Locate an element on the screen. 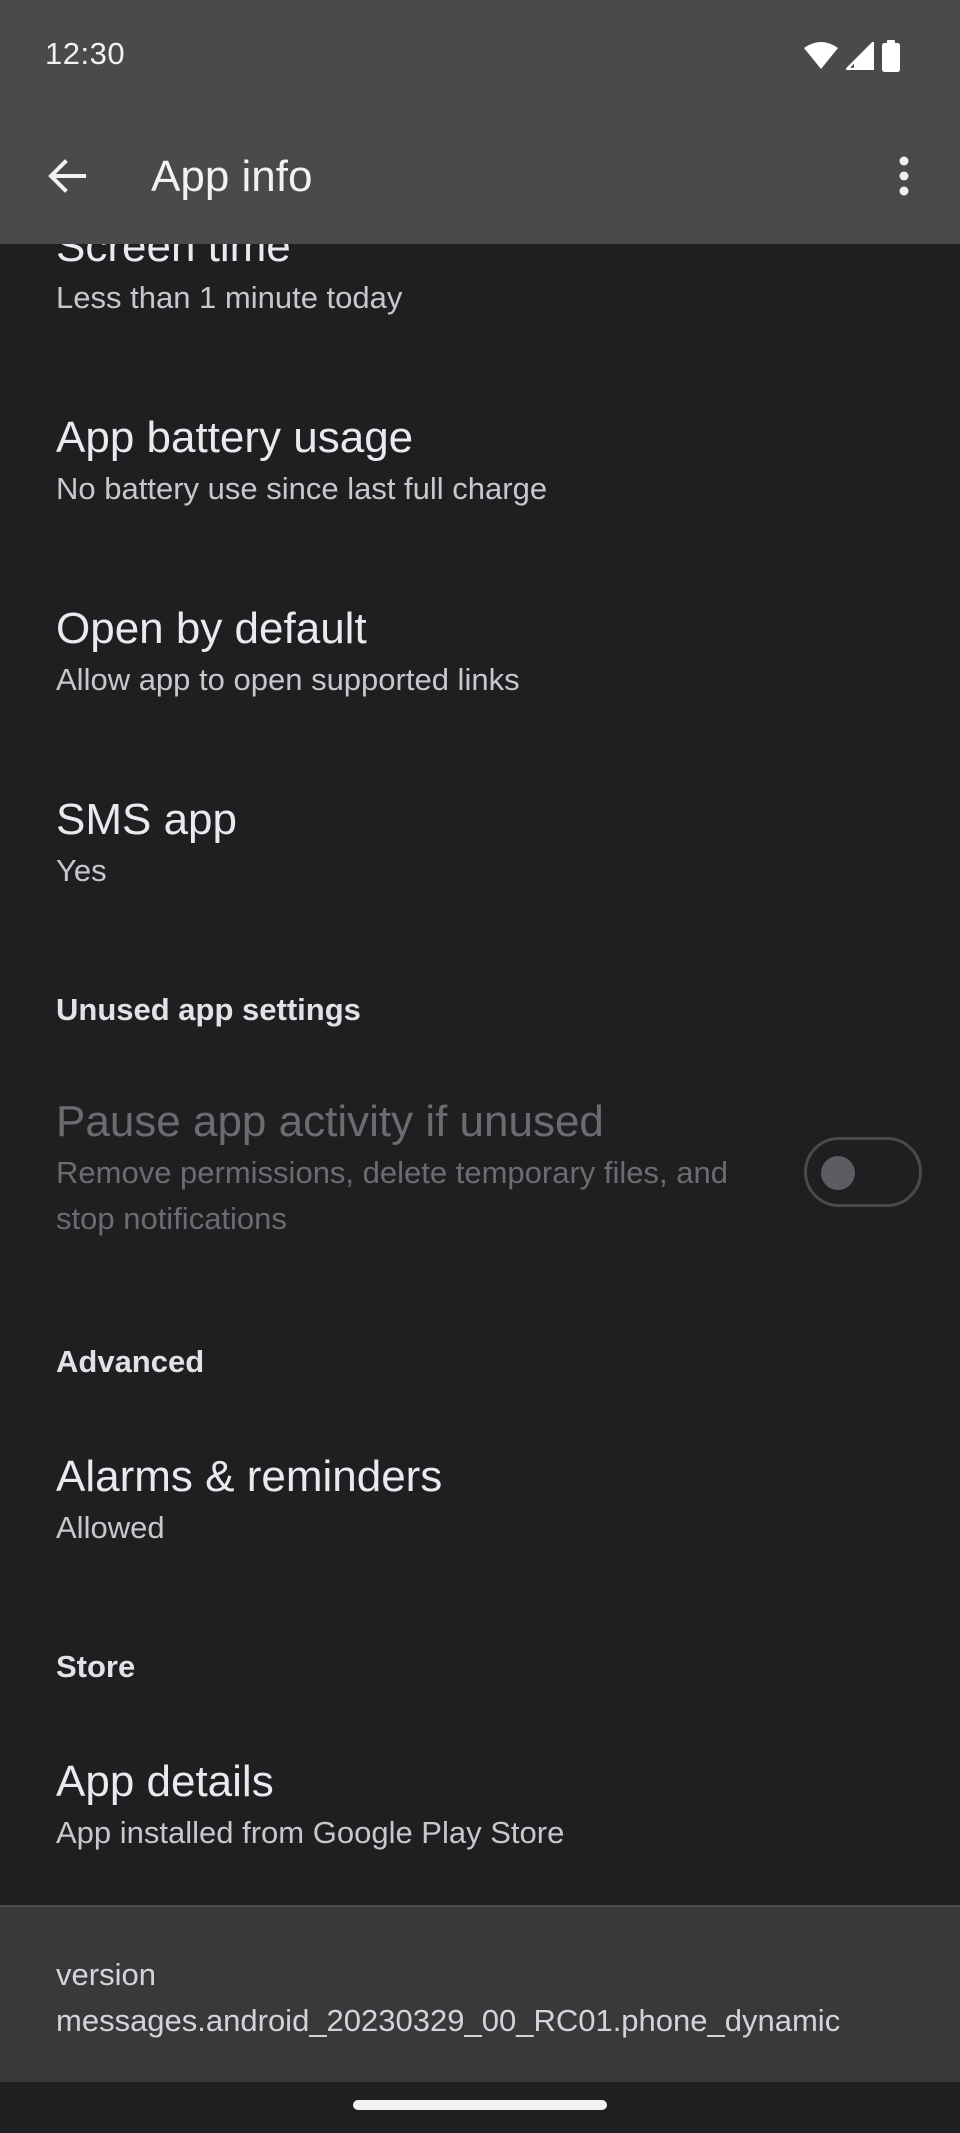  app-battery-usage-subtitle: No battery use since last full charge is located at coordinates (302, 488).